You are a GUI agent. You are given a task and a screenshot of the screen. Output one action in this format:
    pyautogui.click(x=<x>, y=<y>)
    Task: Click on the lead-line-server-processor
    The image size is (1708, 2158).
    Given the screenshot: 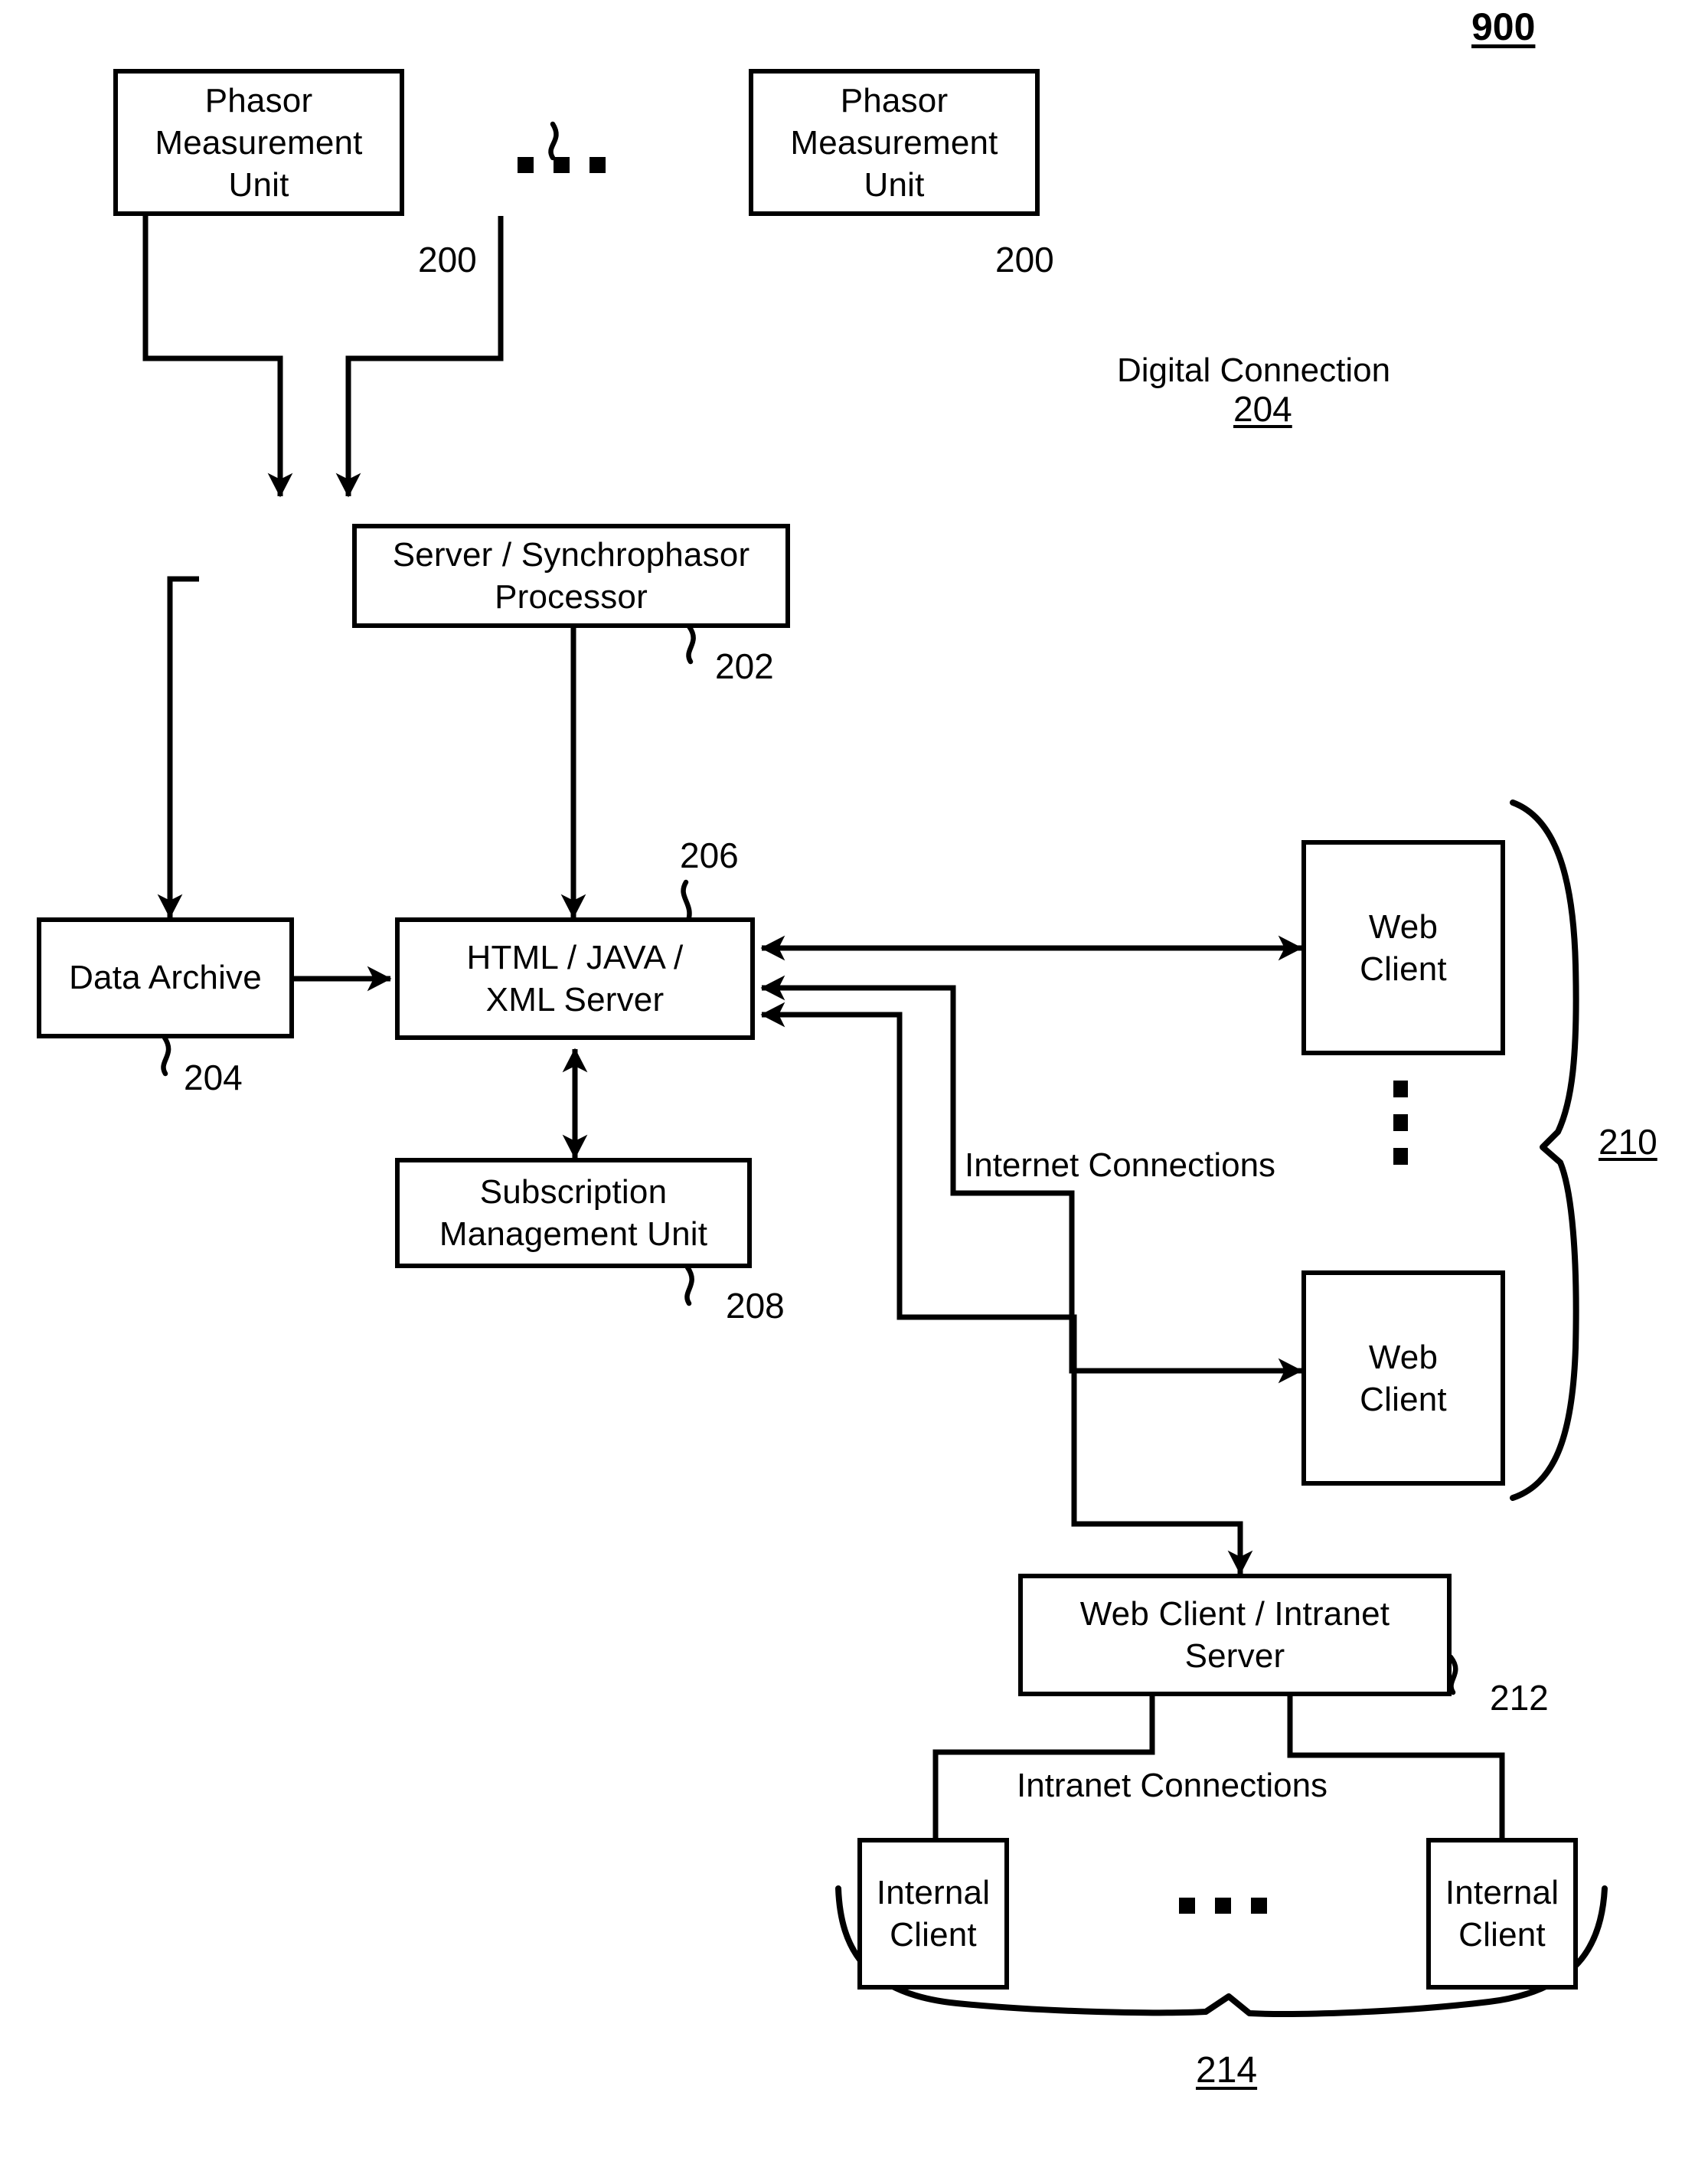 What is the action you would take?
    pyautogui.click(x=691, y=644)
    